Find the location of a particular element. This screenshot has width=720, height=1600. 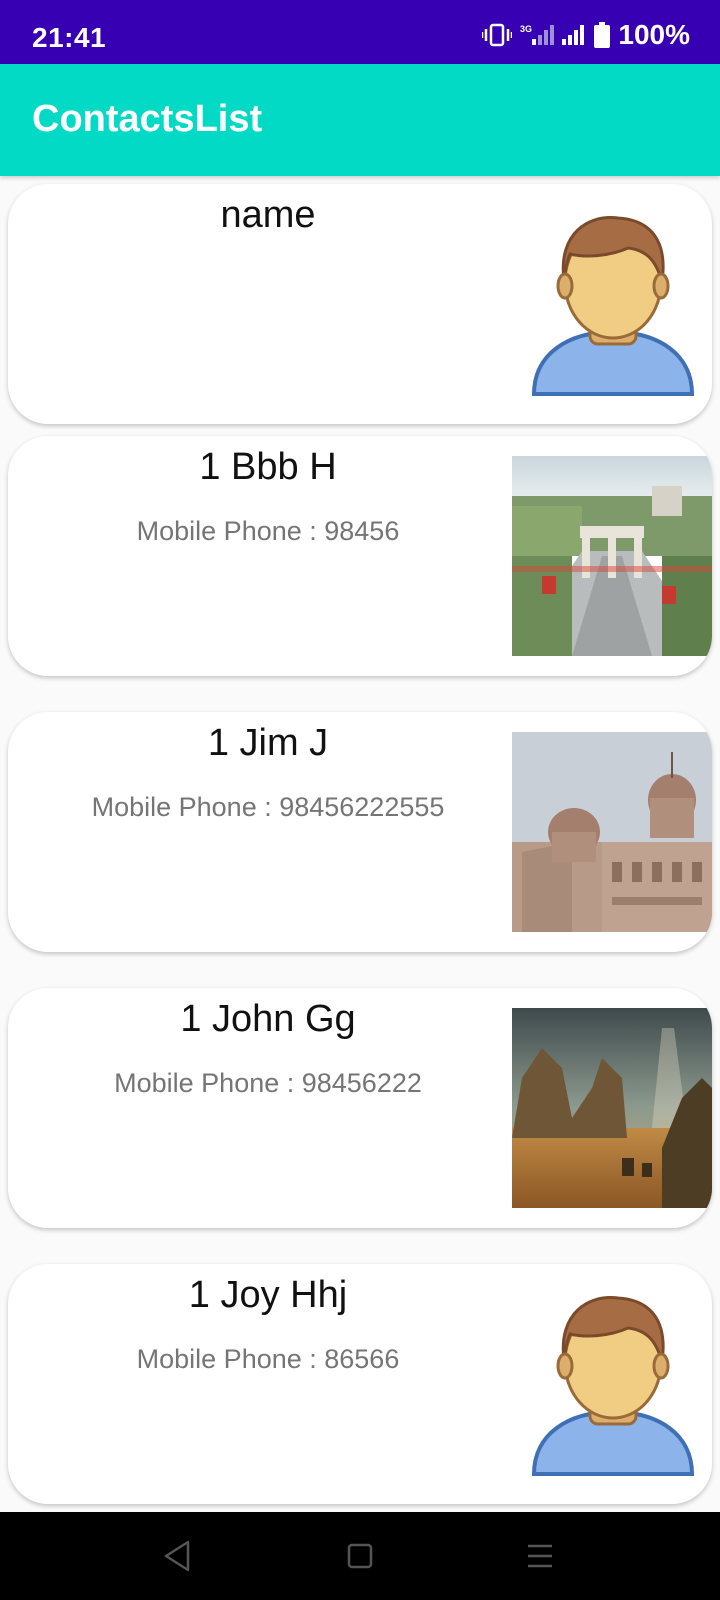

status-time: 21:41 is located at coordinates (69, 37).